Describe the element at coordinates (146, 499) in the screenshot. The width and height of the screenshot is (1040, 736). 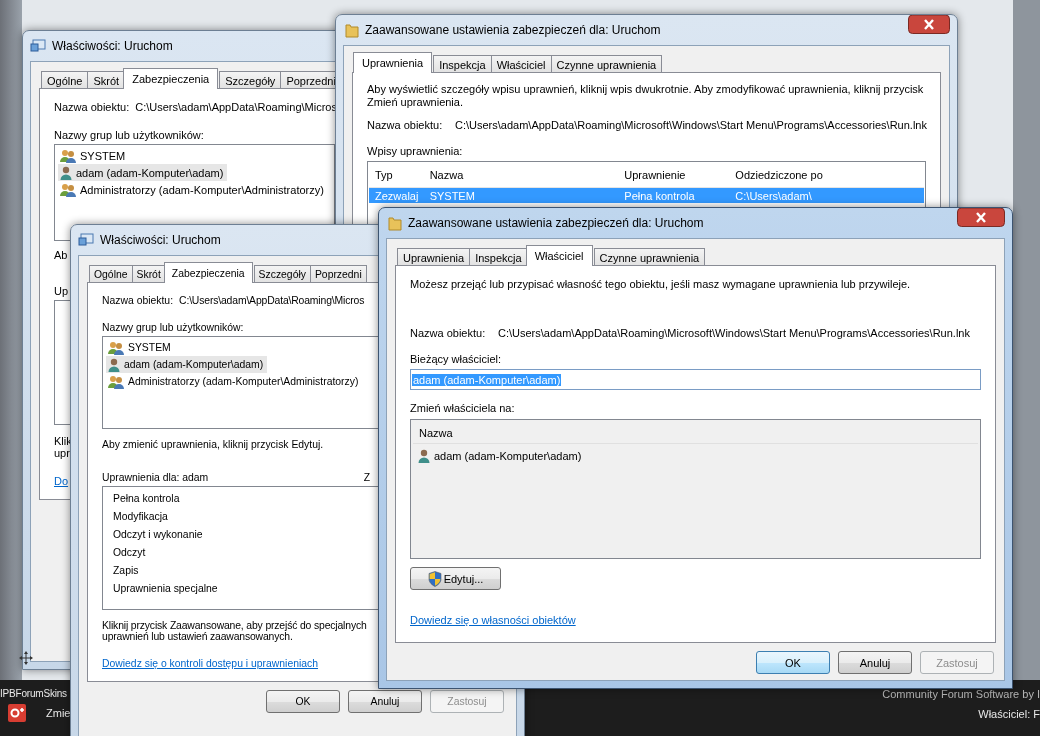
I see `permission-name: Pełna kontrola` at that location.